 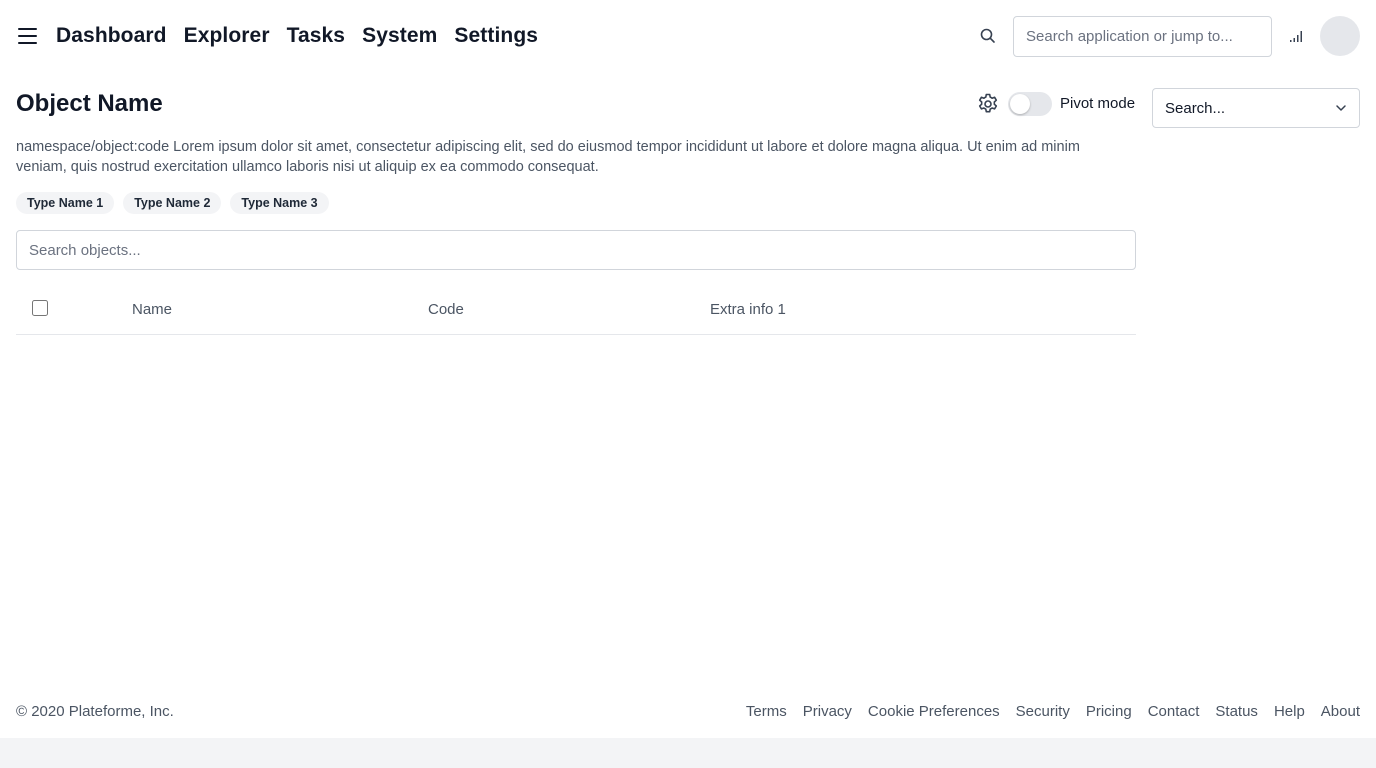 I want to click on chevron-down-icon, so click(x=1341, y=108).